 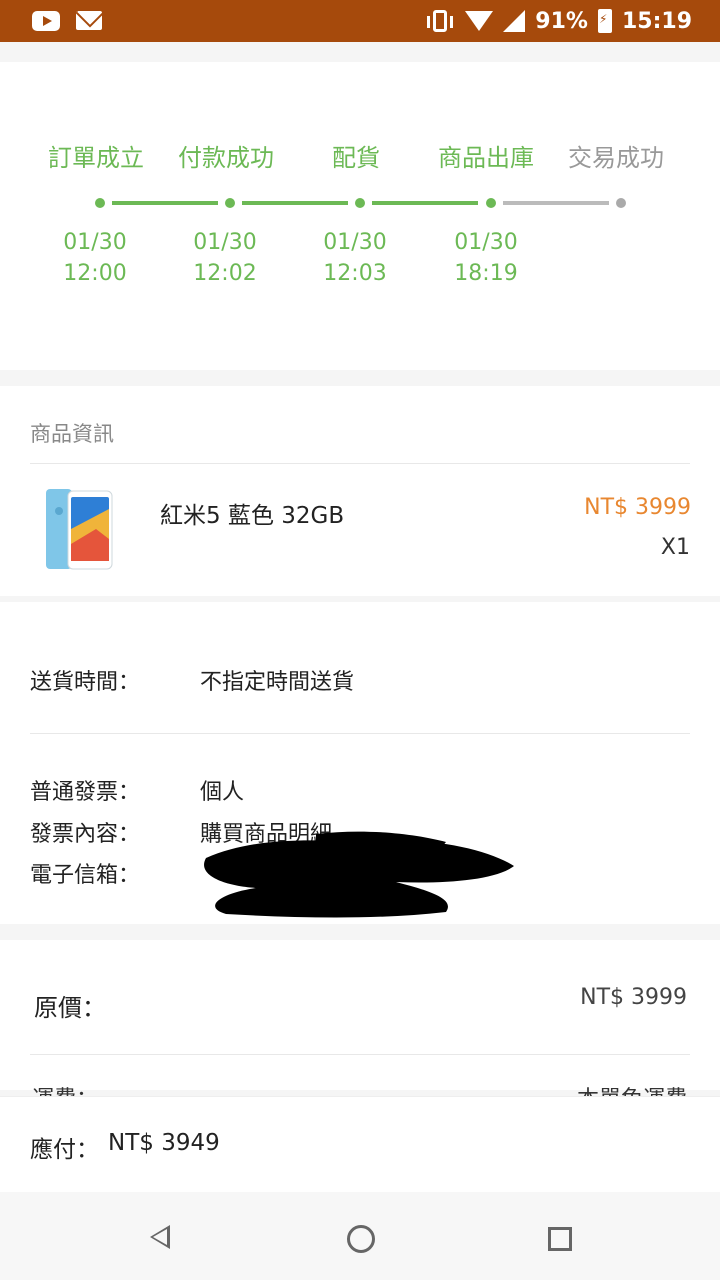 I want to click on step-label-picking: 配貨, so click(x=356, y=158).